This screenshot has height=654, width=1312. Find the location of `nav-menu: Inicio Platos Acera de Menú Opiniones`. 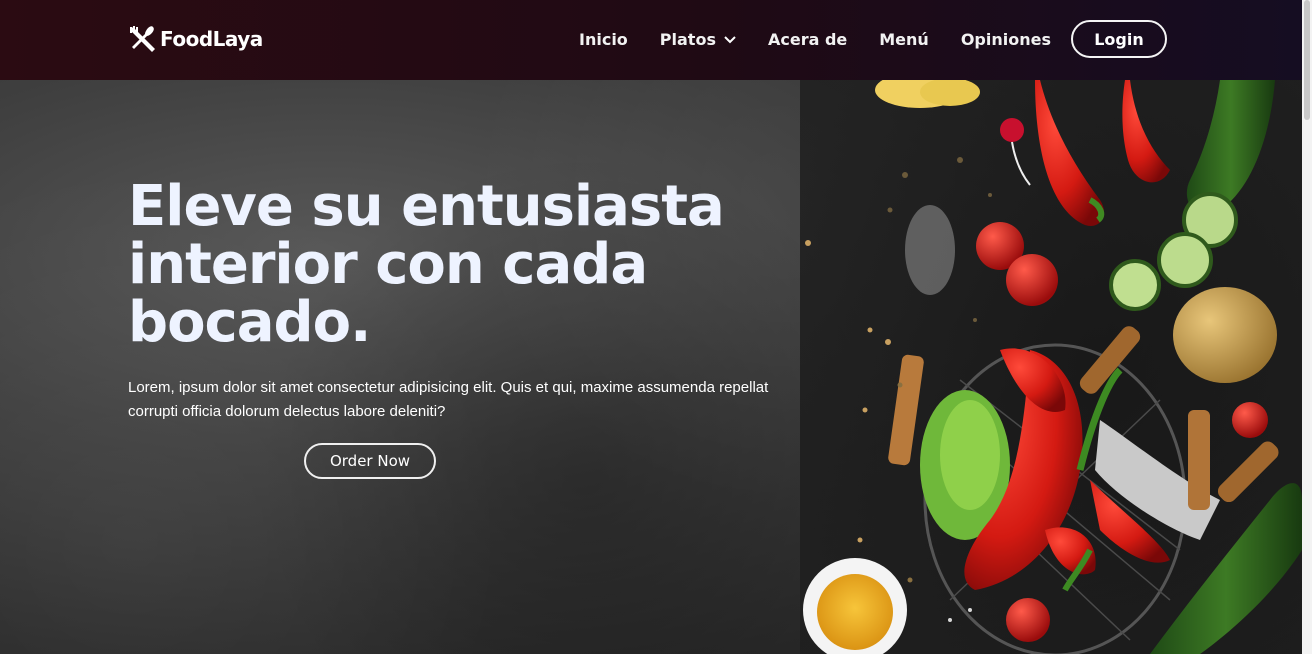

nav-menu: Inicio Platos Acera de Menú Opiniones is located at coordinates (831, 39).